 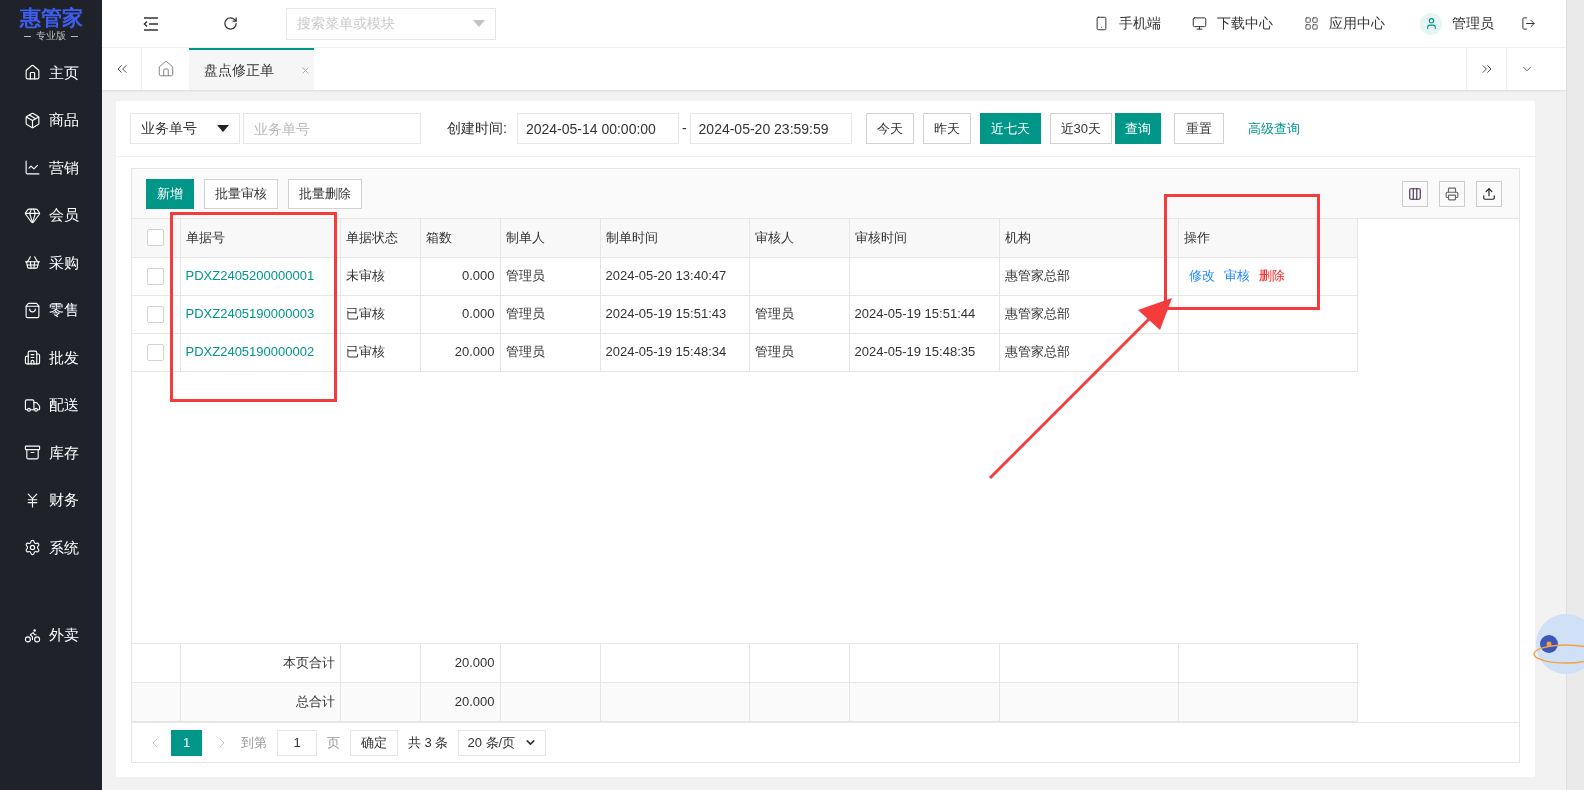 I want to click on logo-title: 惠管家, so click(x=51, y=18).